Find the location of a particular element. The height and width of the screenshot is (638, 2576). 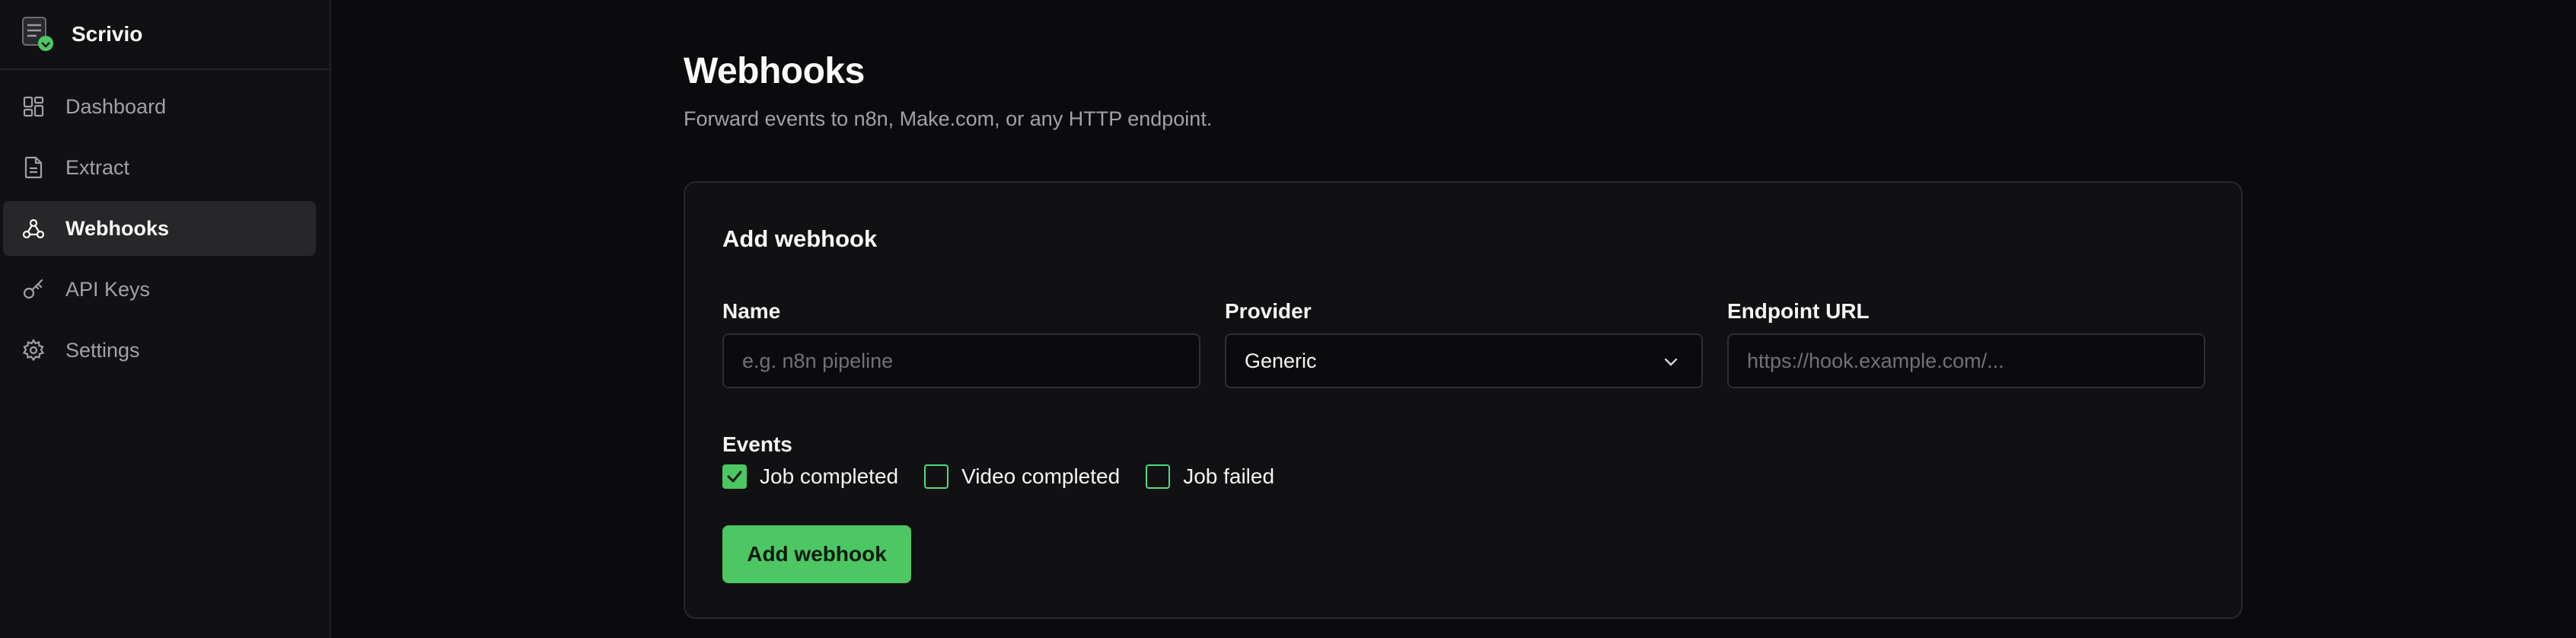

name-label: Name is located at coordinates (752, 311).